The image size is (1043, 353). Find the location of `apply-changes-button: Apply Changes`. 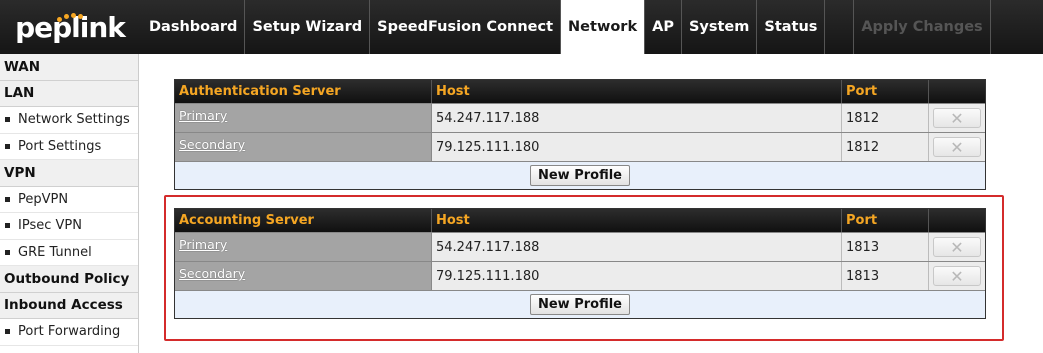

apply-changes-button: Apply Changes is located at coordinates (922, 27).